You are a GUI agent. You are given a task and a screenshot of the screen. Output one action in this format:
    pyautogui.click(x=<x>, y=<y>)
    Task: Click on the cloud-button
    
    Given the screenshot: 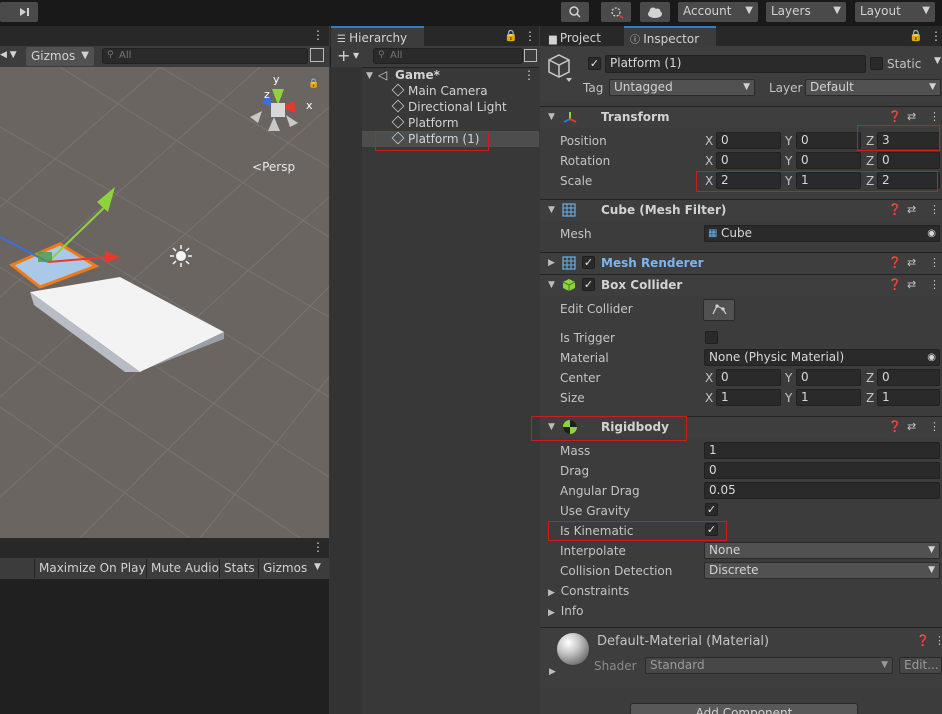 What is the action you would take?
    pyautogui.click(x=655, y=12)
    